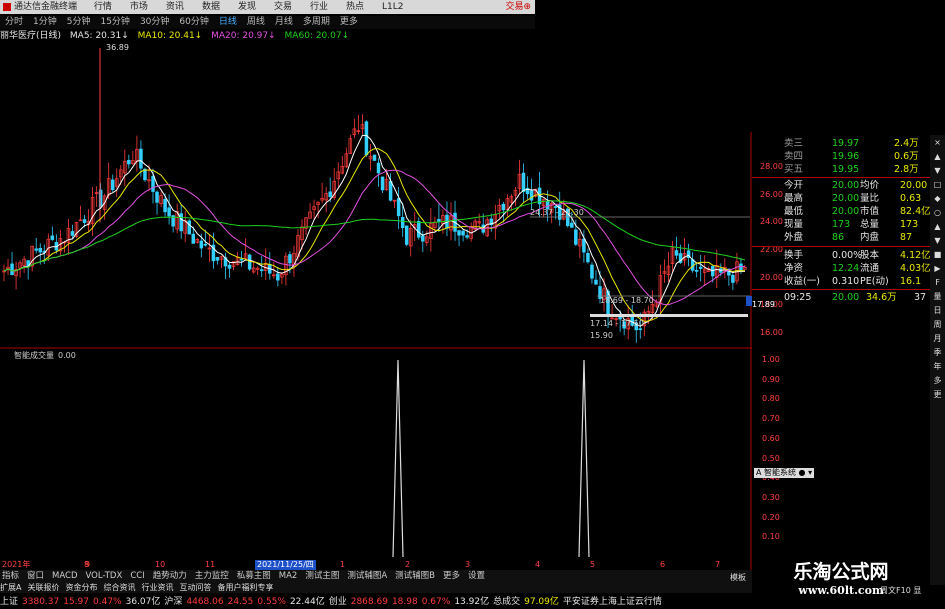  What do you see at coordinates (316, 22) in the screenshot?
I see `period-tab: 多周期` at bounding box center [316, 22].